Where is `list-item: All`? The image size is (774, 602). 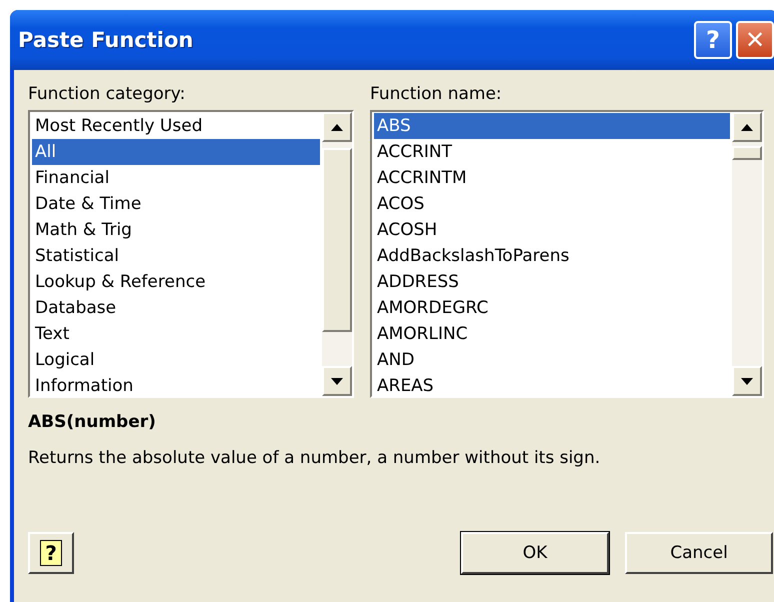 list-item: All is located at coordinates (176, 152).